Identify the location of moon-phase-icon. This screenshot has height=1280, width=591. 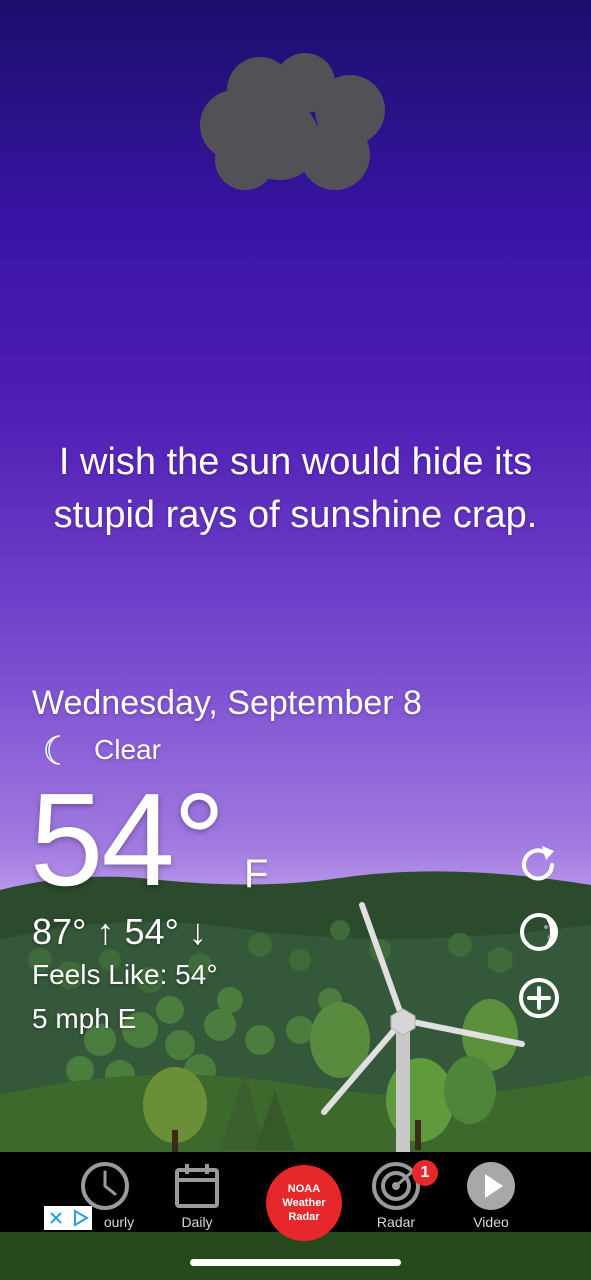
(539, 932).